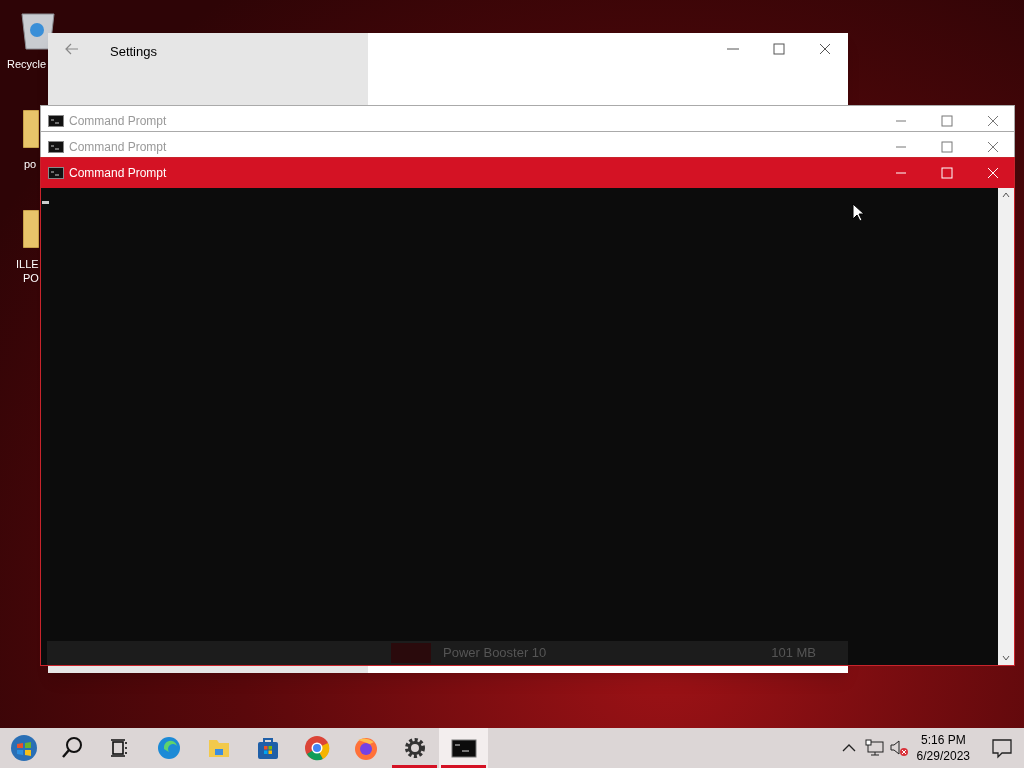  Describe the element at coordinates (27, 264) in the screenshot. I see `desktop-icon-label: ILLE` at that location.